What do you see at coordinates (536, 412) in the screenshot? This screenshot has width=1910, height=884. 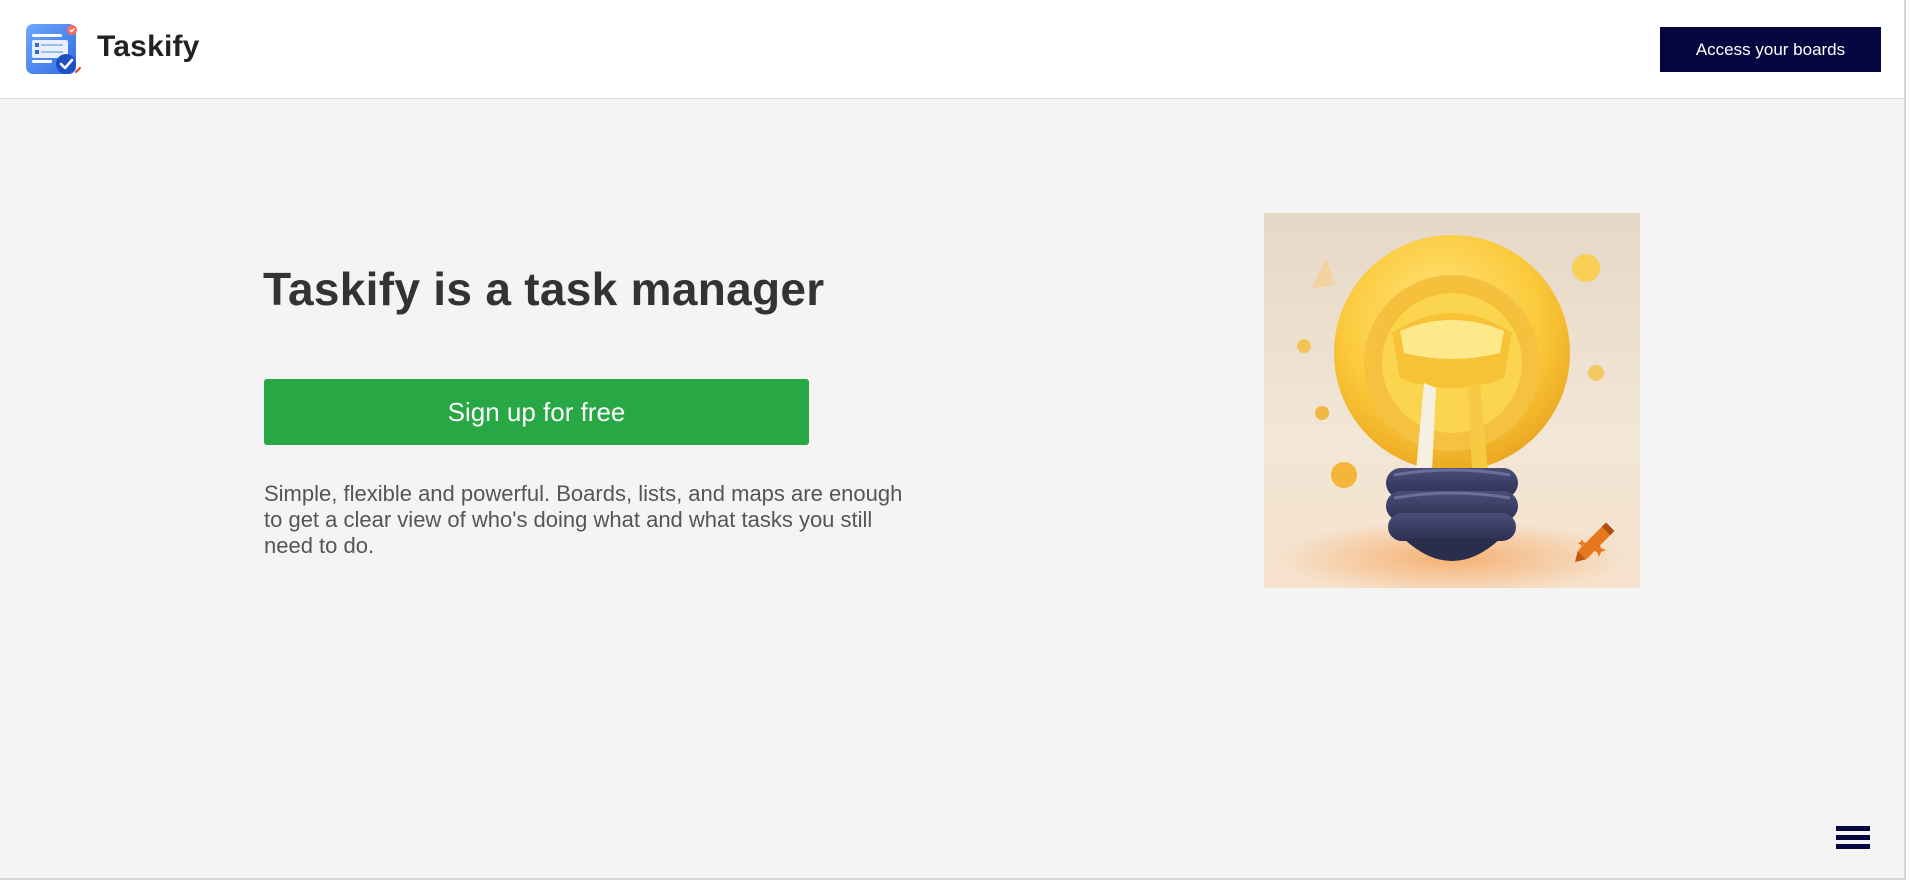 I see `signup-button: Sign up for free` at bounding box center [536, 412].